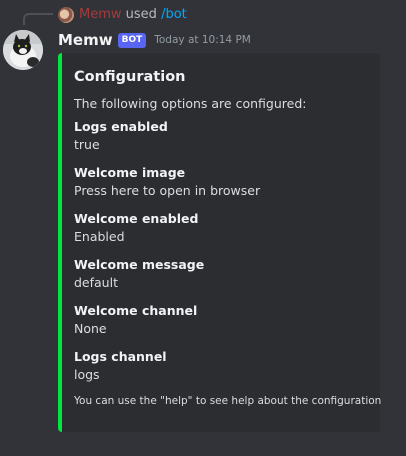 The image size is (406, 456). What do you see at coordinates (90, 328) in the screenshot?
I see `field-value: None` at bounding box center [90, 328].